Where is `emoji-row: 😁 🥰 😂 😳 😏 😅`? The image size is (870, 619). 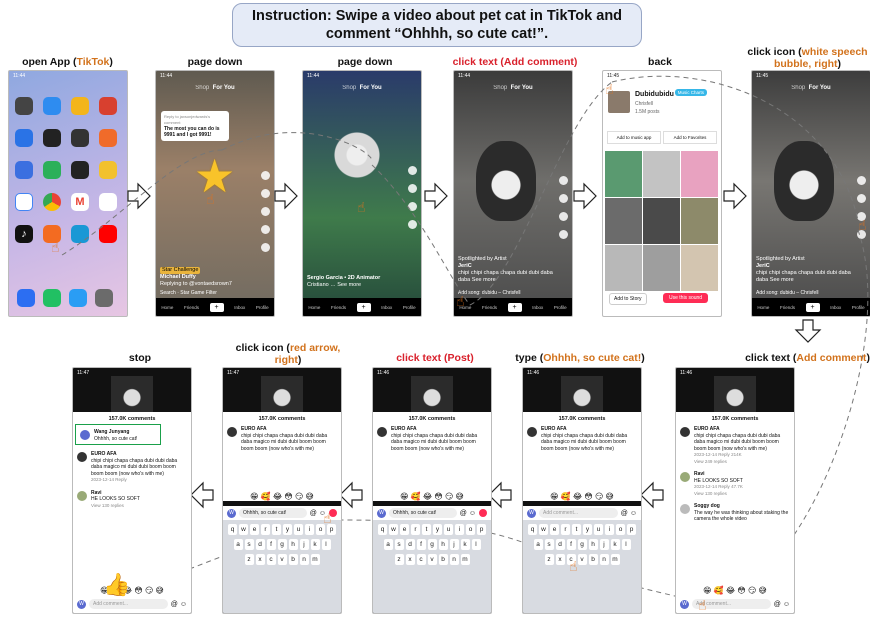 emoji-row: 😁 🥰 😂 😳 😏 😅 is located at coordinates (735, 590).